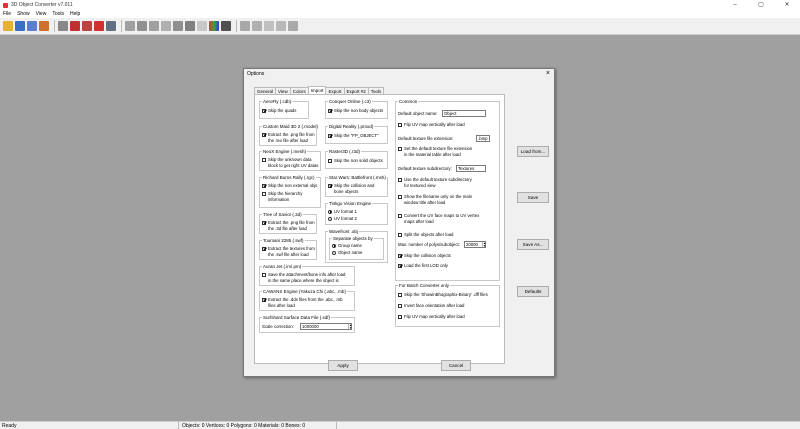 Image resolution: width=800 pixels, height=429 pixels. I want to click on scale-icon, so click(154, 26).